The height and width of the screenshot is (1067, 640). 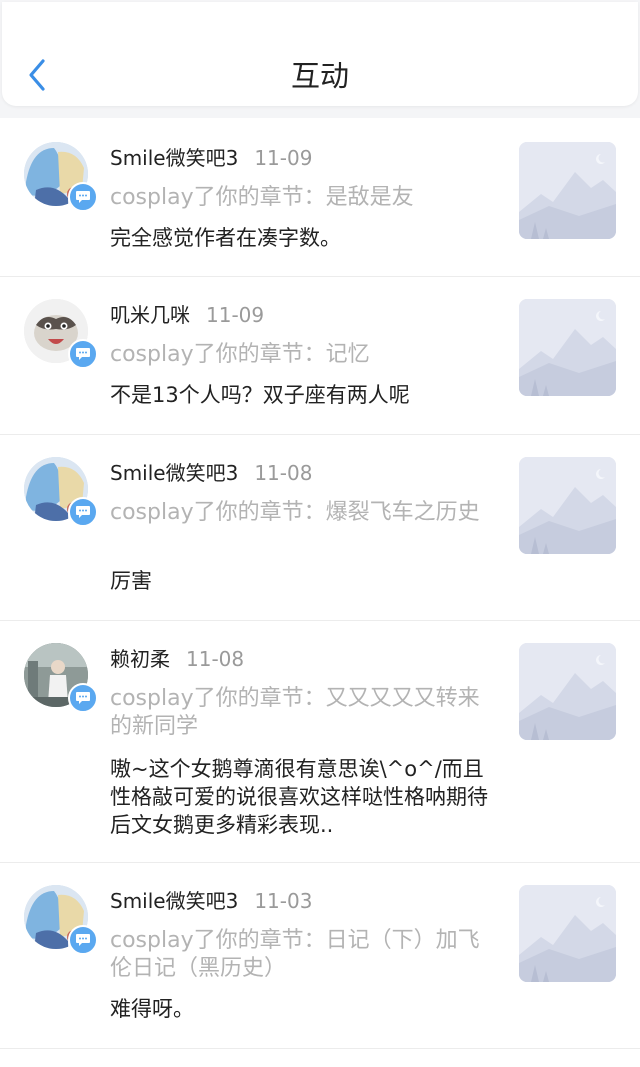 I want to click on username: 赖初柔, so click(x=140, y=659).